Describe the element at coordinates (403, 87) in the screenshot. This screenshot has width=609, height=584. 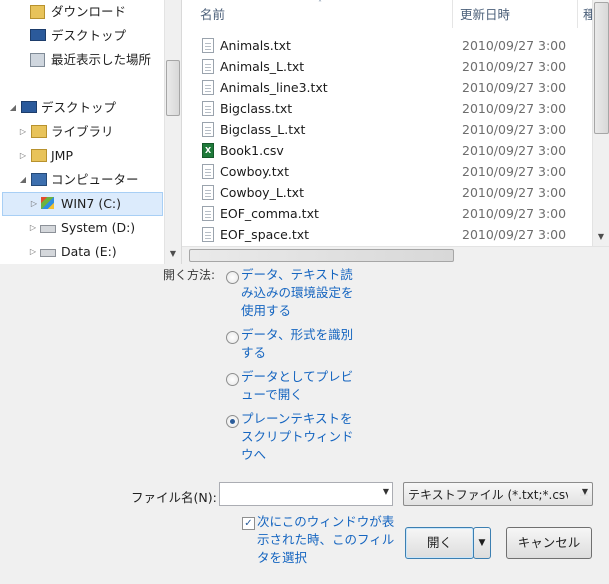
I see `file-row: Animals_line3.txt2010/09/27 3:00テ` at that location.